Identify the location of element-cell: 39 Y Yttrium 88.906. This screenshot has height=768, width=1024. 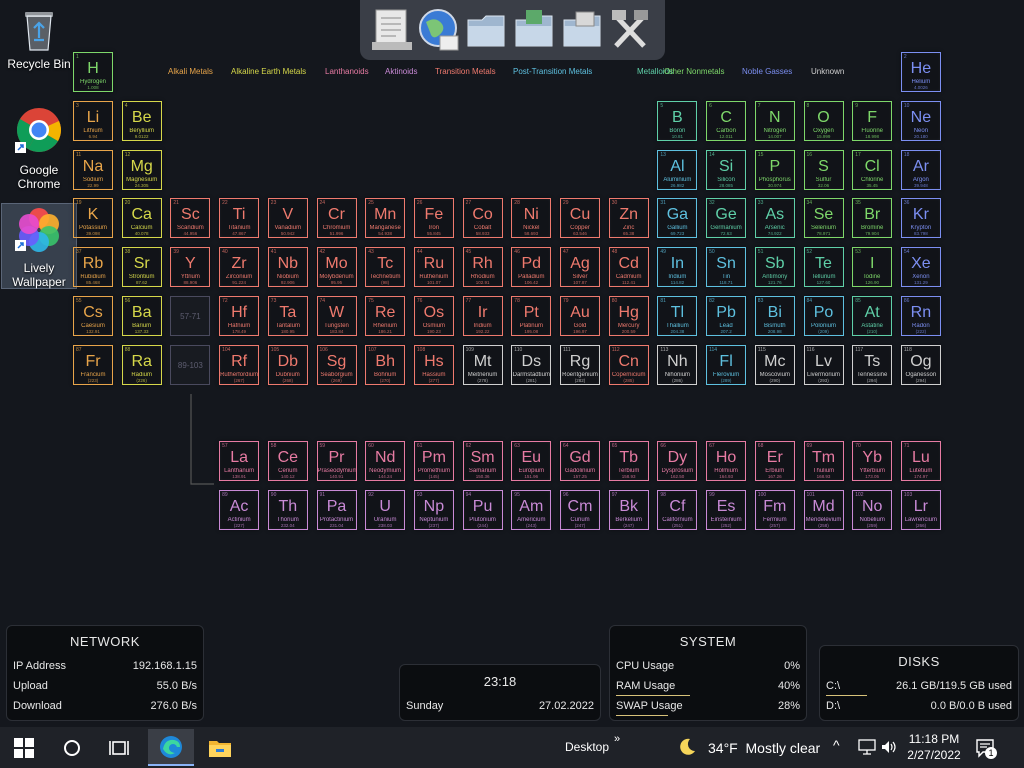
(190, 267).